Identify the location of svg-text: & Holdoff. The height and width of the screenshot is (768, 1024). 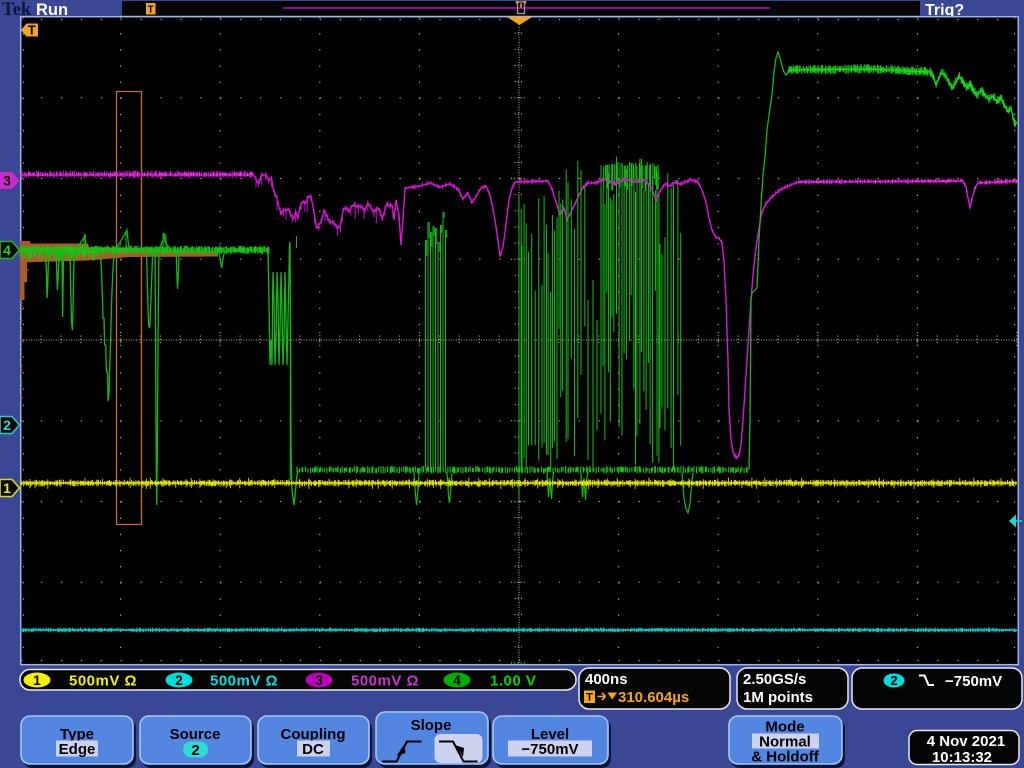
(785, 757).